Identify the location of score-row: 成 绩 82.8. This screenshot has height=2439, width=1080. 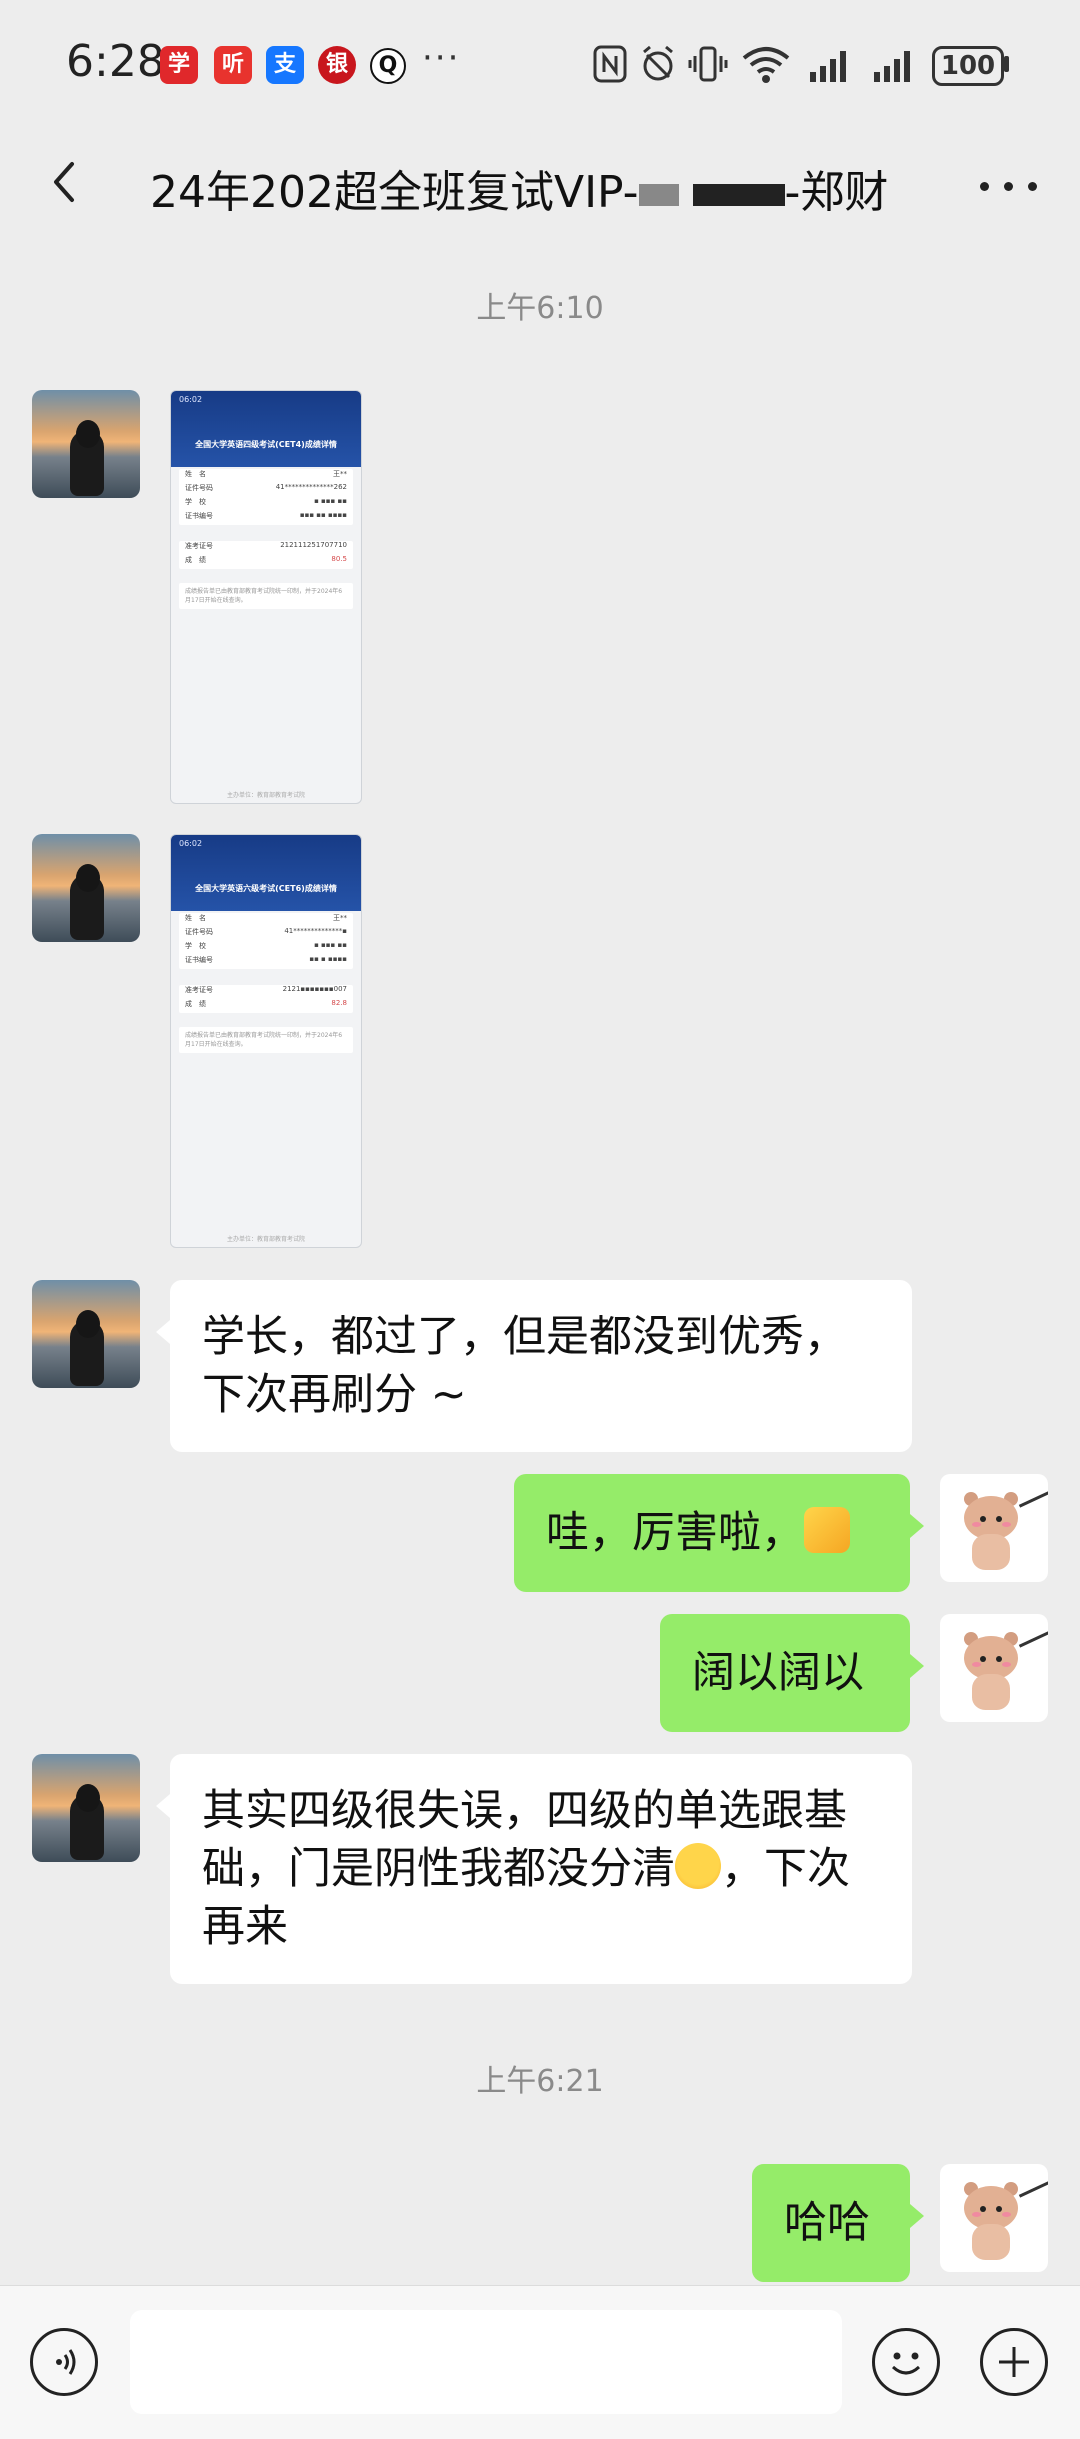
(266, 1003).